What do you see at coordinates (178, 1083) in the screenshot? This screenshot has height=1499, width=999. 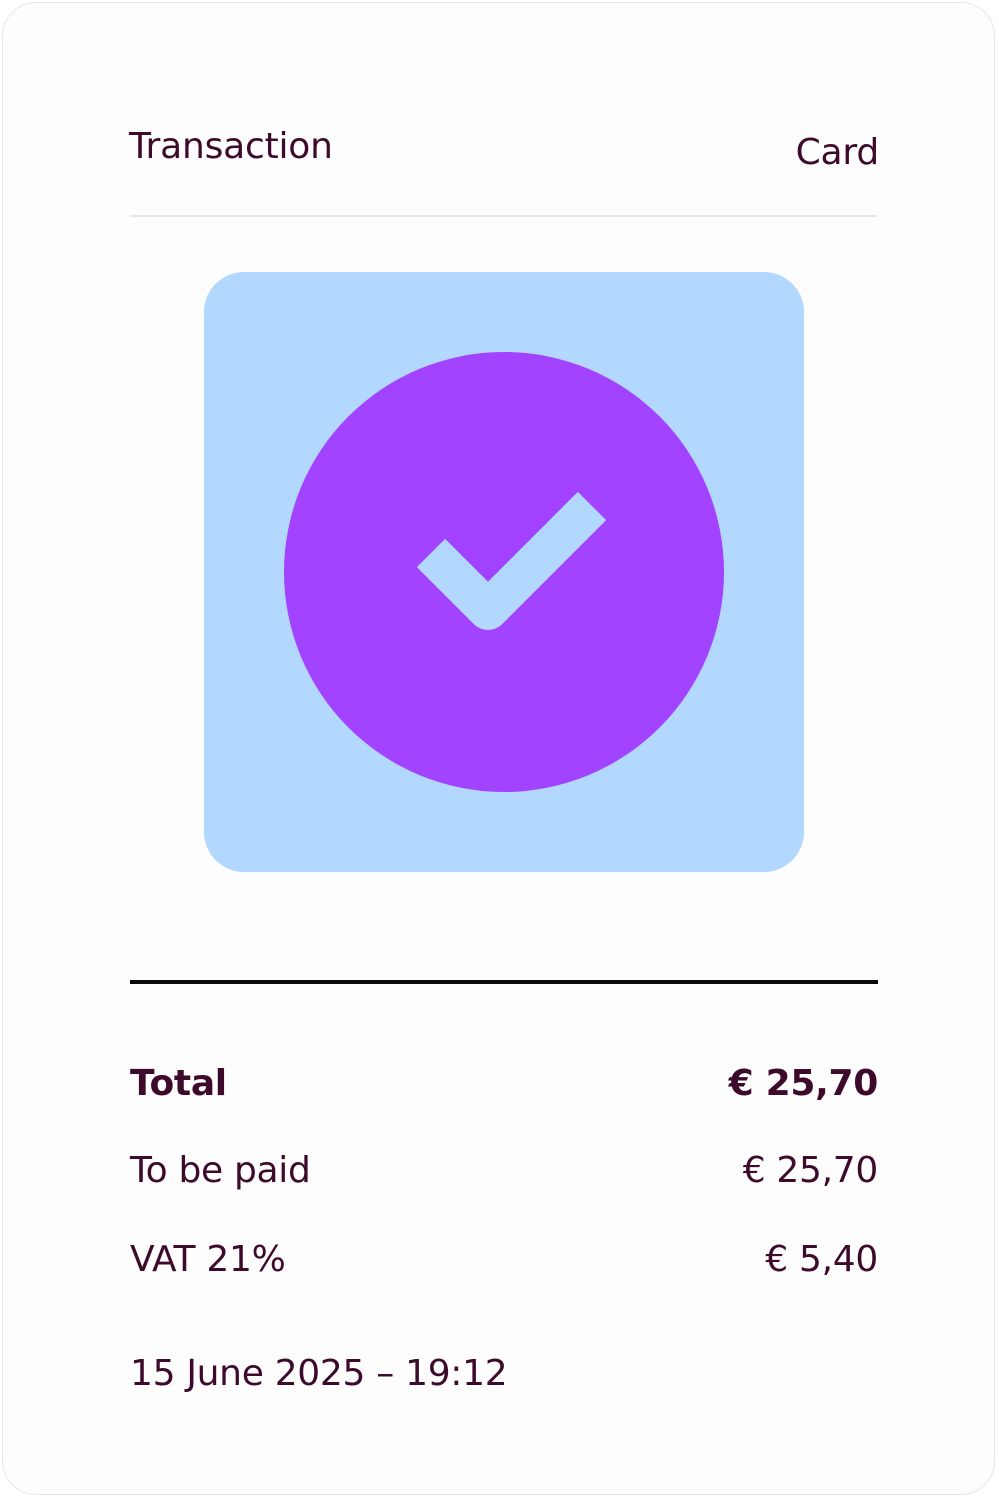 I see `total-label: Total` at bounding box center [178, 1083].